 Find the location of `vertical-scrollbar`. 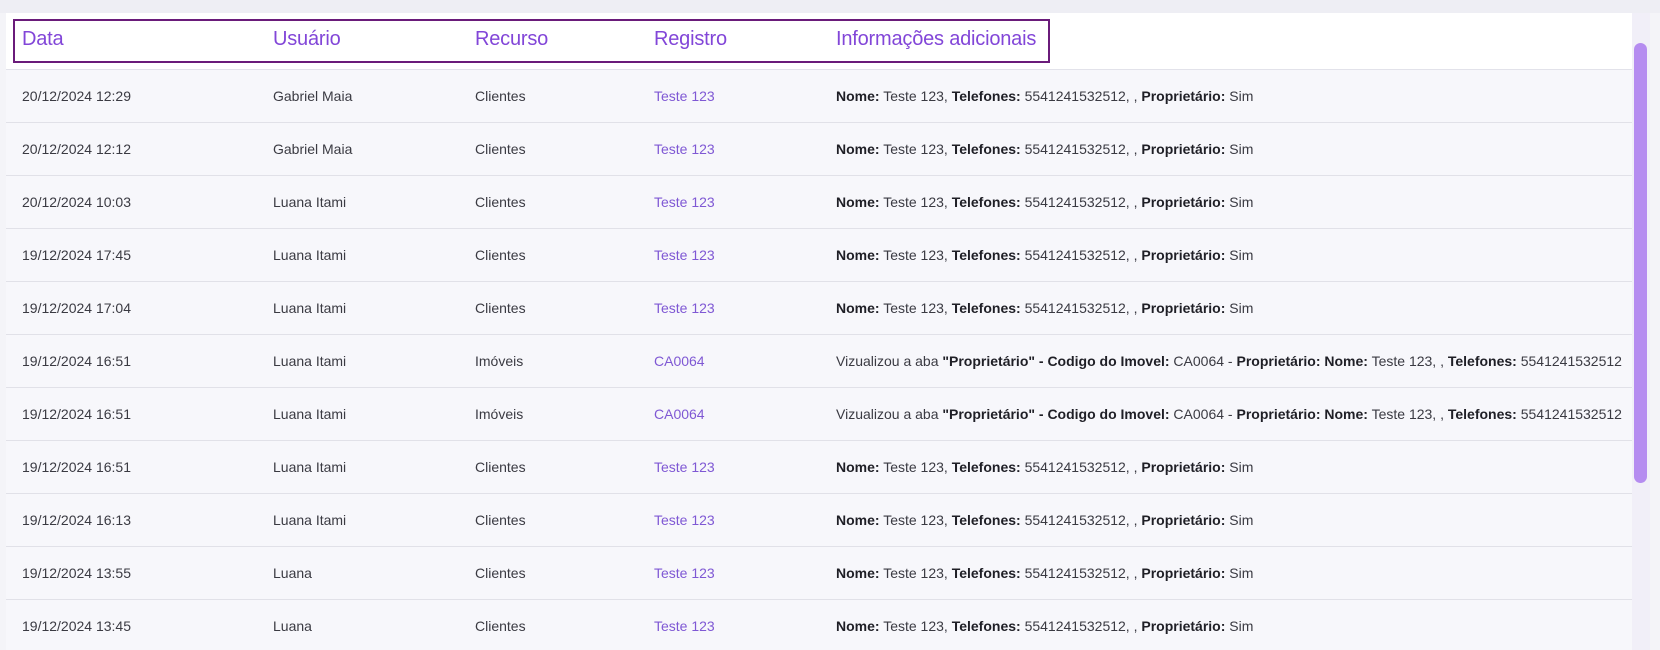

vertical-scrollbar is located at coordinates (1641, 331).